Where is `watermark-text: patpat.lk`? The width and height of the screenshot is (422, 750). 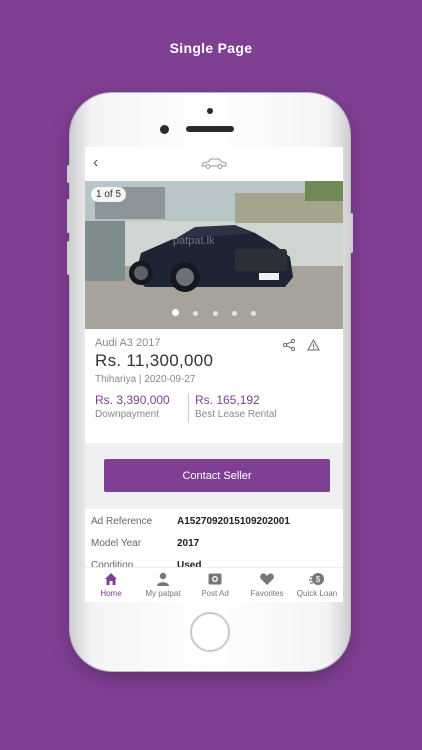
watermark-text: patpat.lk is located at coordinates (194, 241).